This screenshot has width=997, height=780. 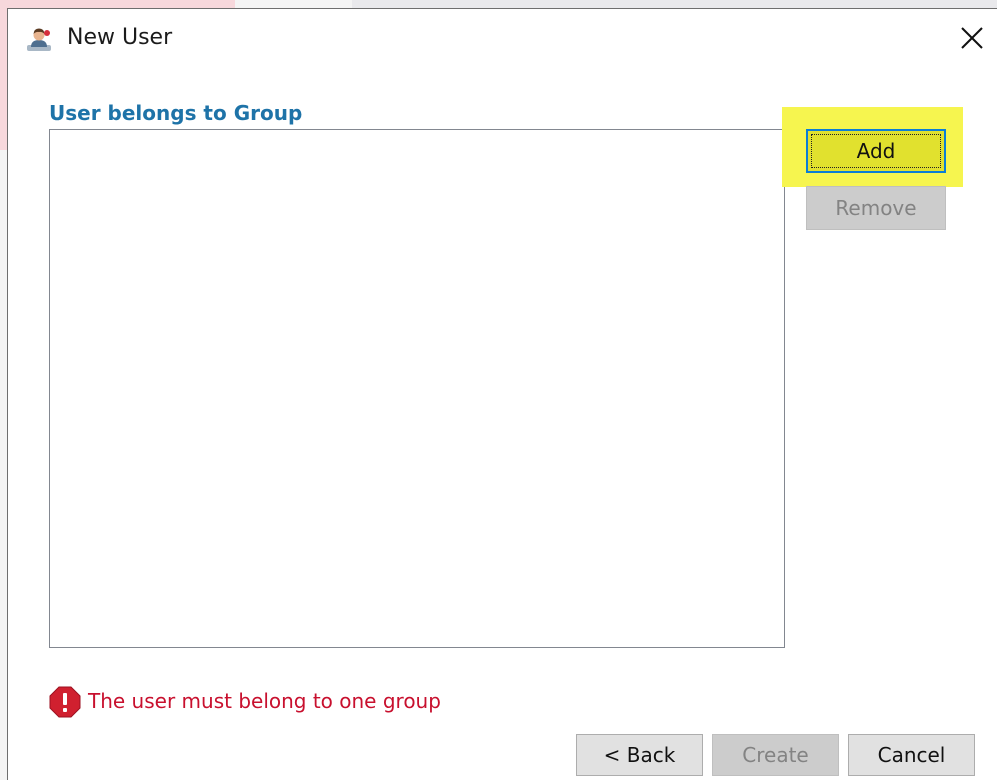 I want to click on cancel-button-label: Cancel, so click(x=911, y=755).